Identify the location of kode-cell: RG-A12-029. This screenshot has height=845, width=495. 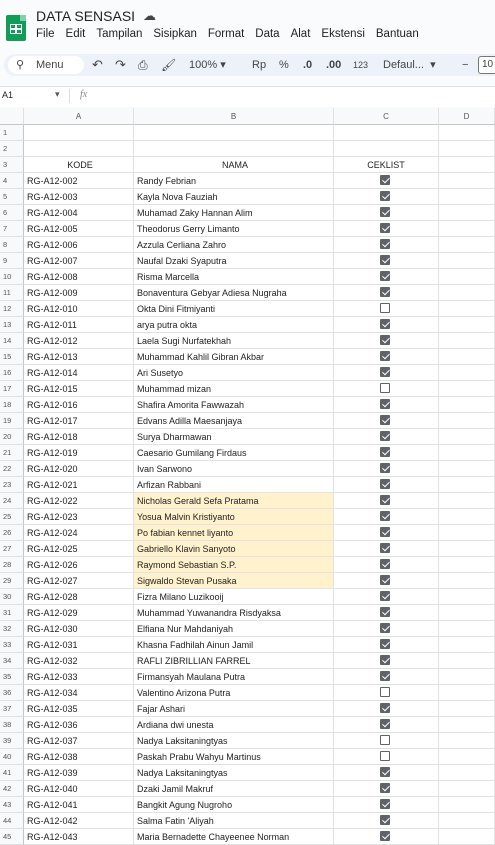
(79, 613).